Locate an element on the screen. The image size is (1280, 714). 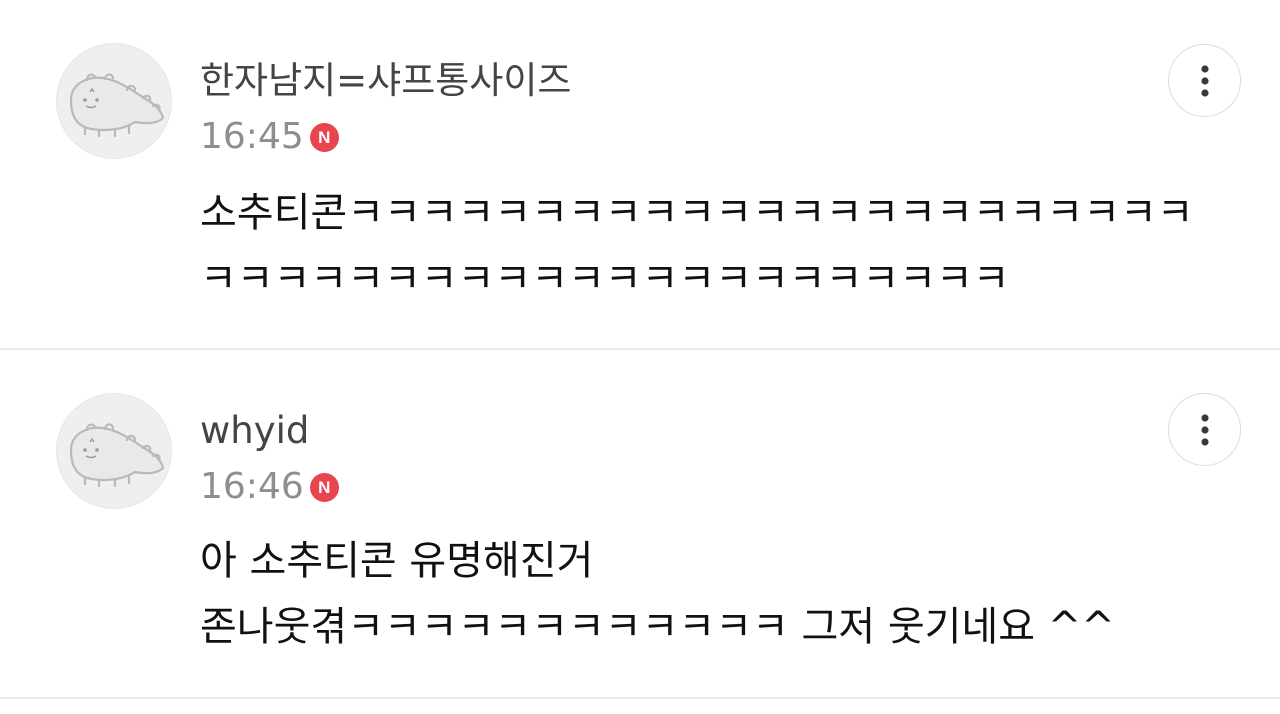
meta-row: 16:46 N is located at coordinates (269, 487).